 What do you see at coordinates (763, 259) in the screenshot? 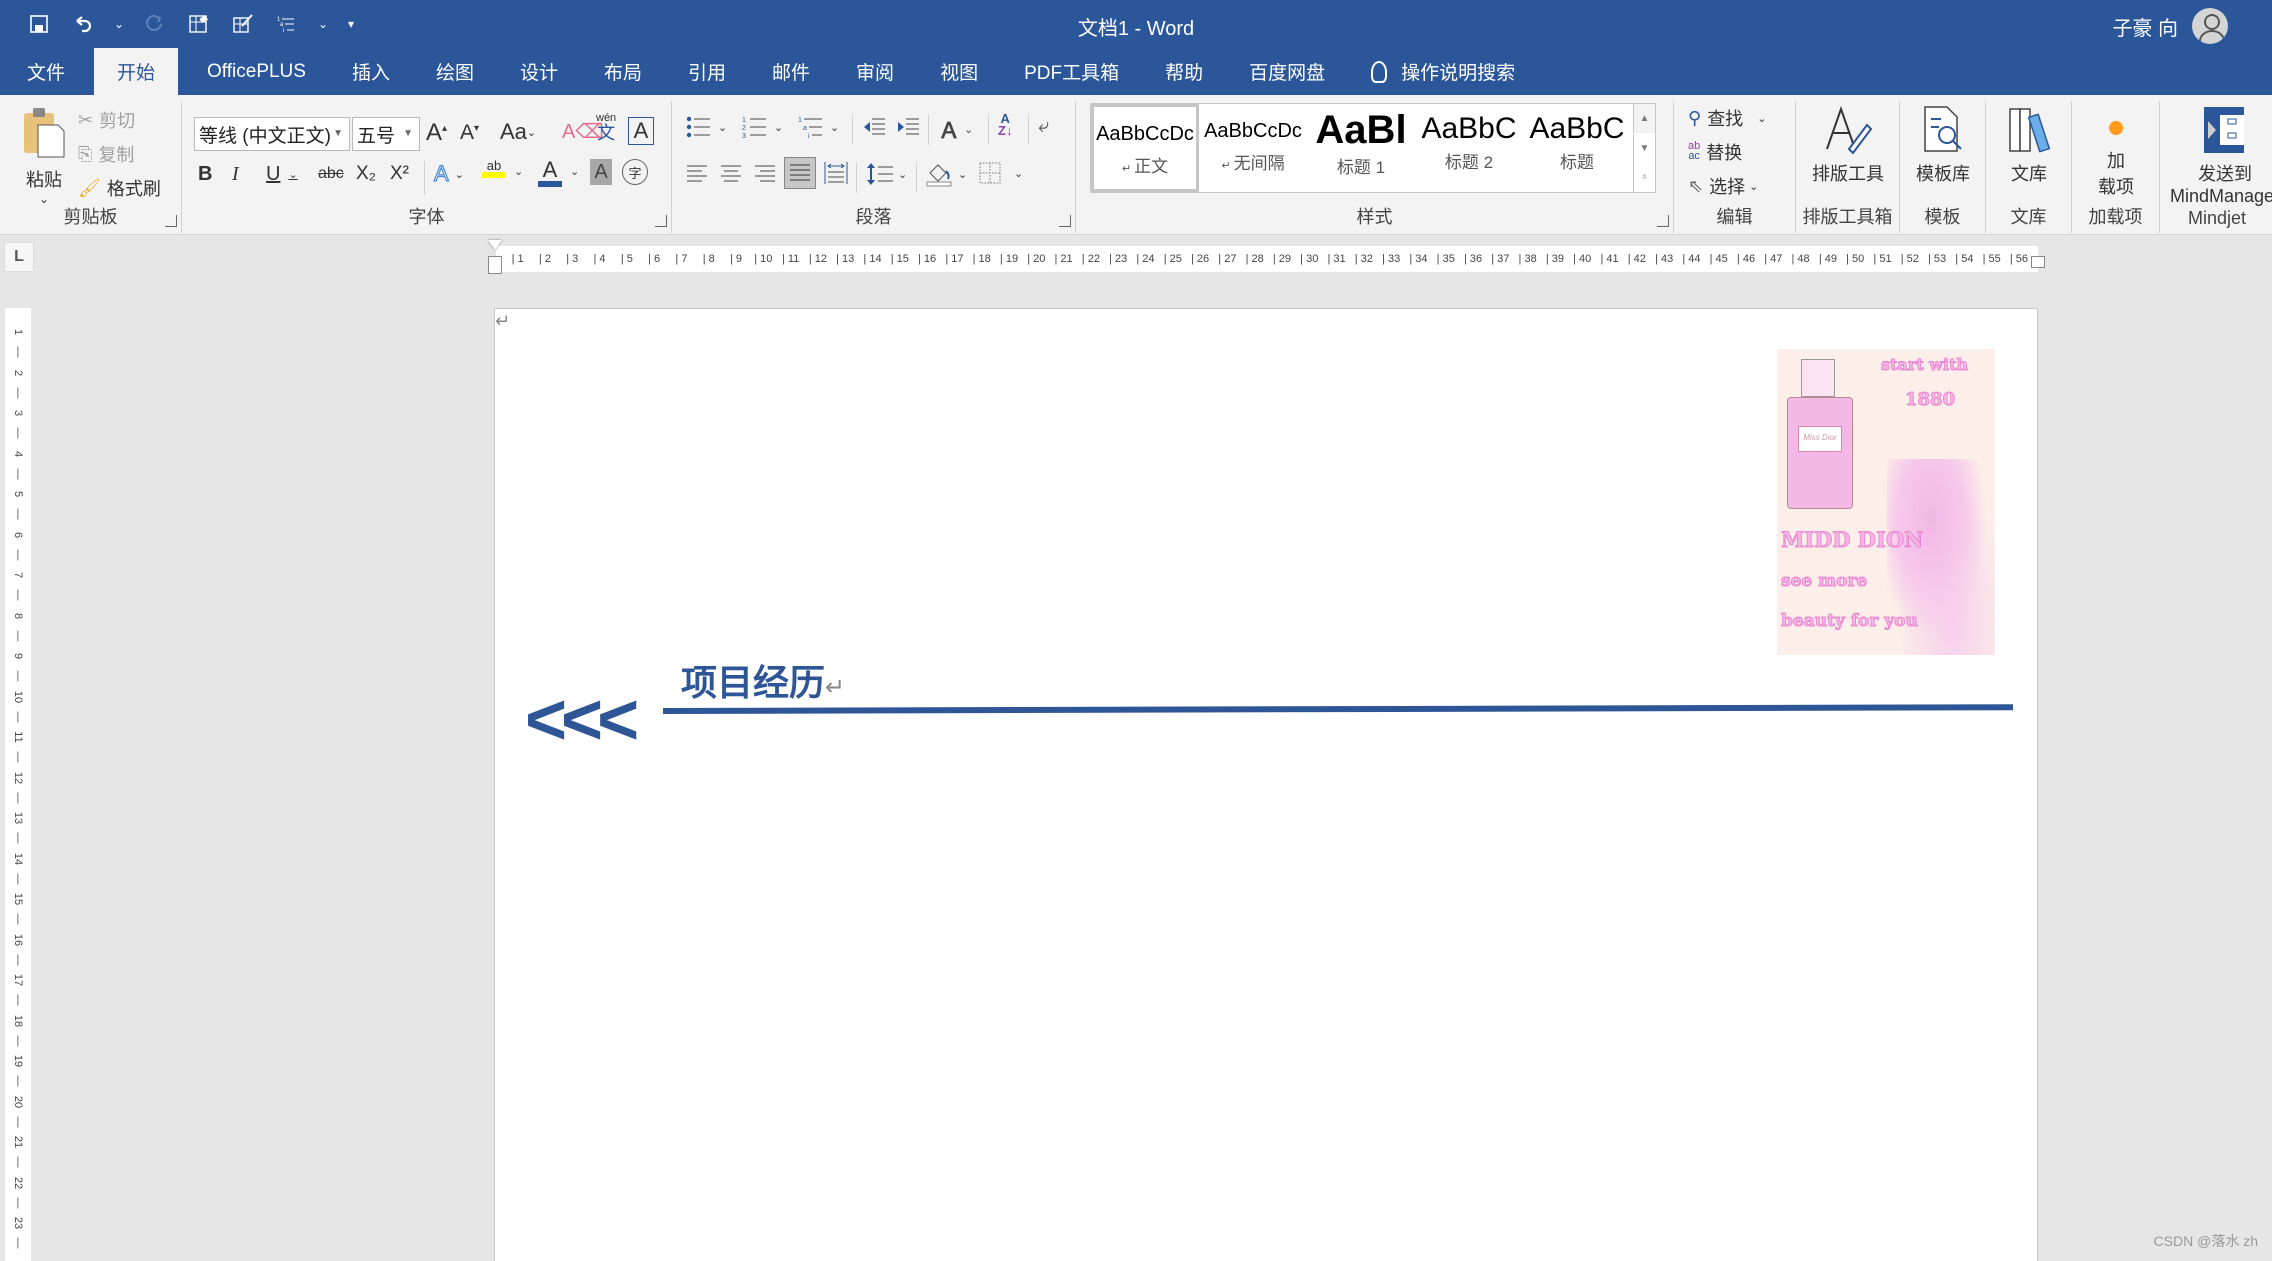
I see `ruler-tick-label: | 10` at bounding box center [763, 259].